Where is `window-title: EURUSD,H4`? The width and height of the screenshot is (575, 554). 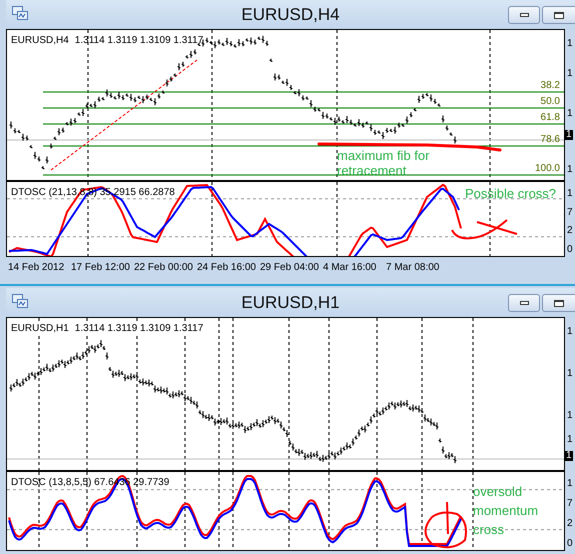
window-title: EURUSD,H4 is located at coordinates (290, 15).